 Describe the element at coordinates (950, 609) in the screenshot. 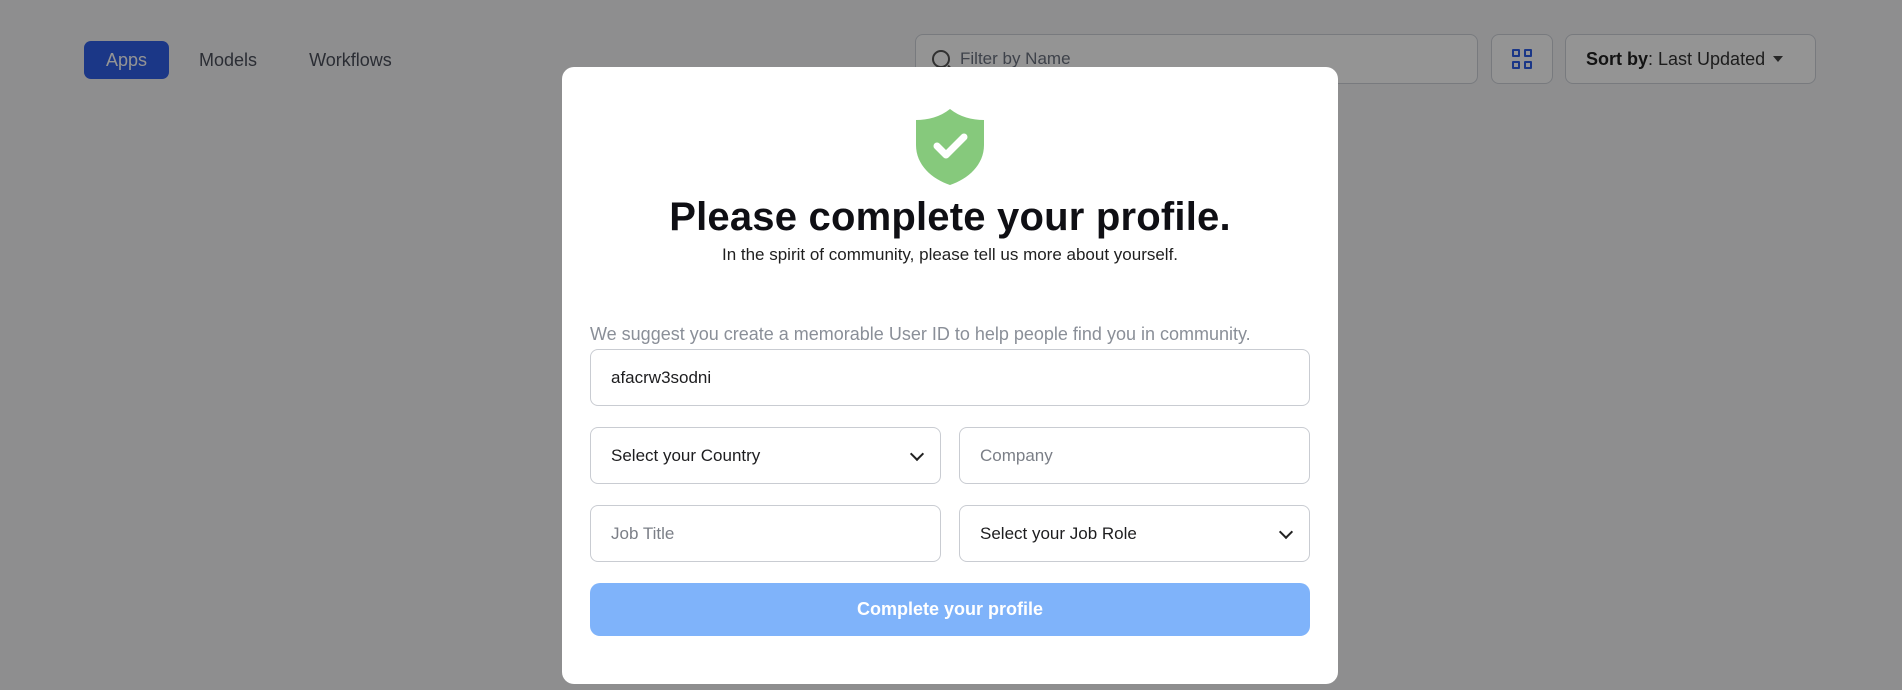

I see `complete-profile-button: Complete your profile` at that location.